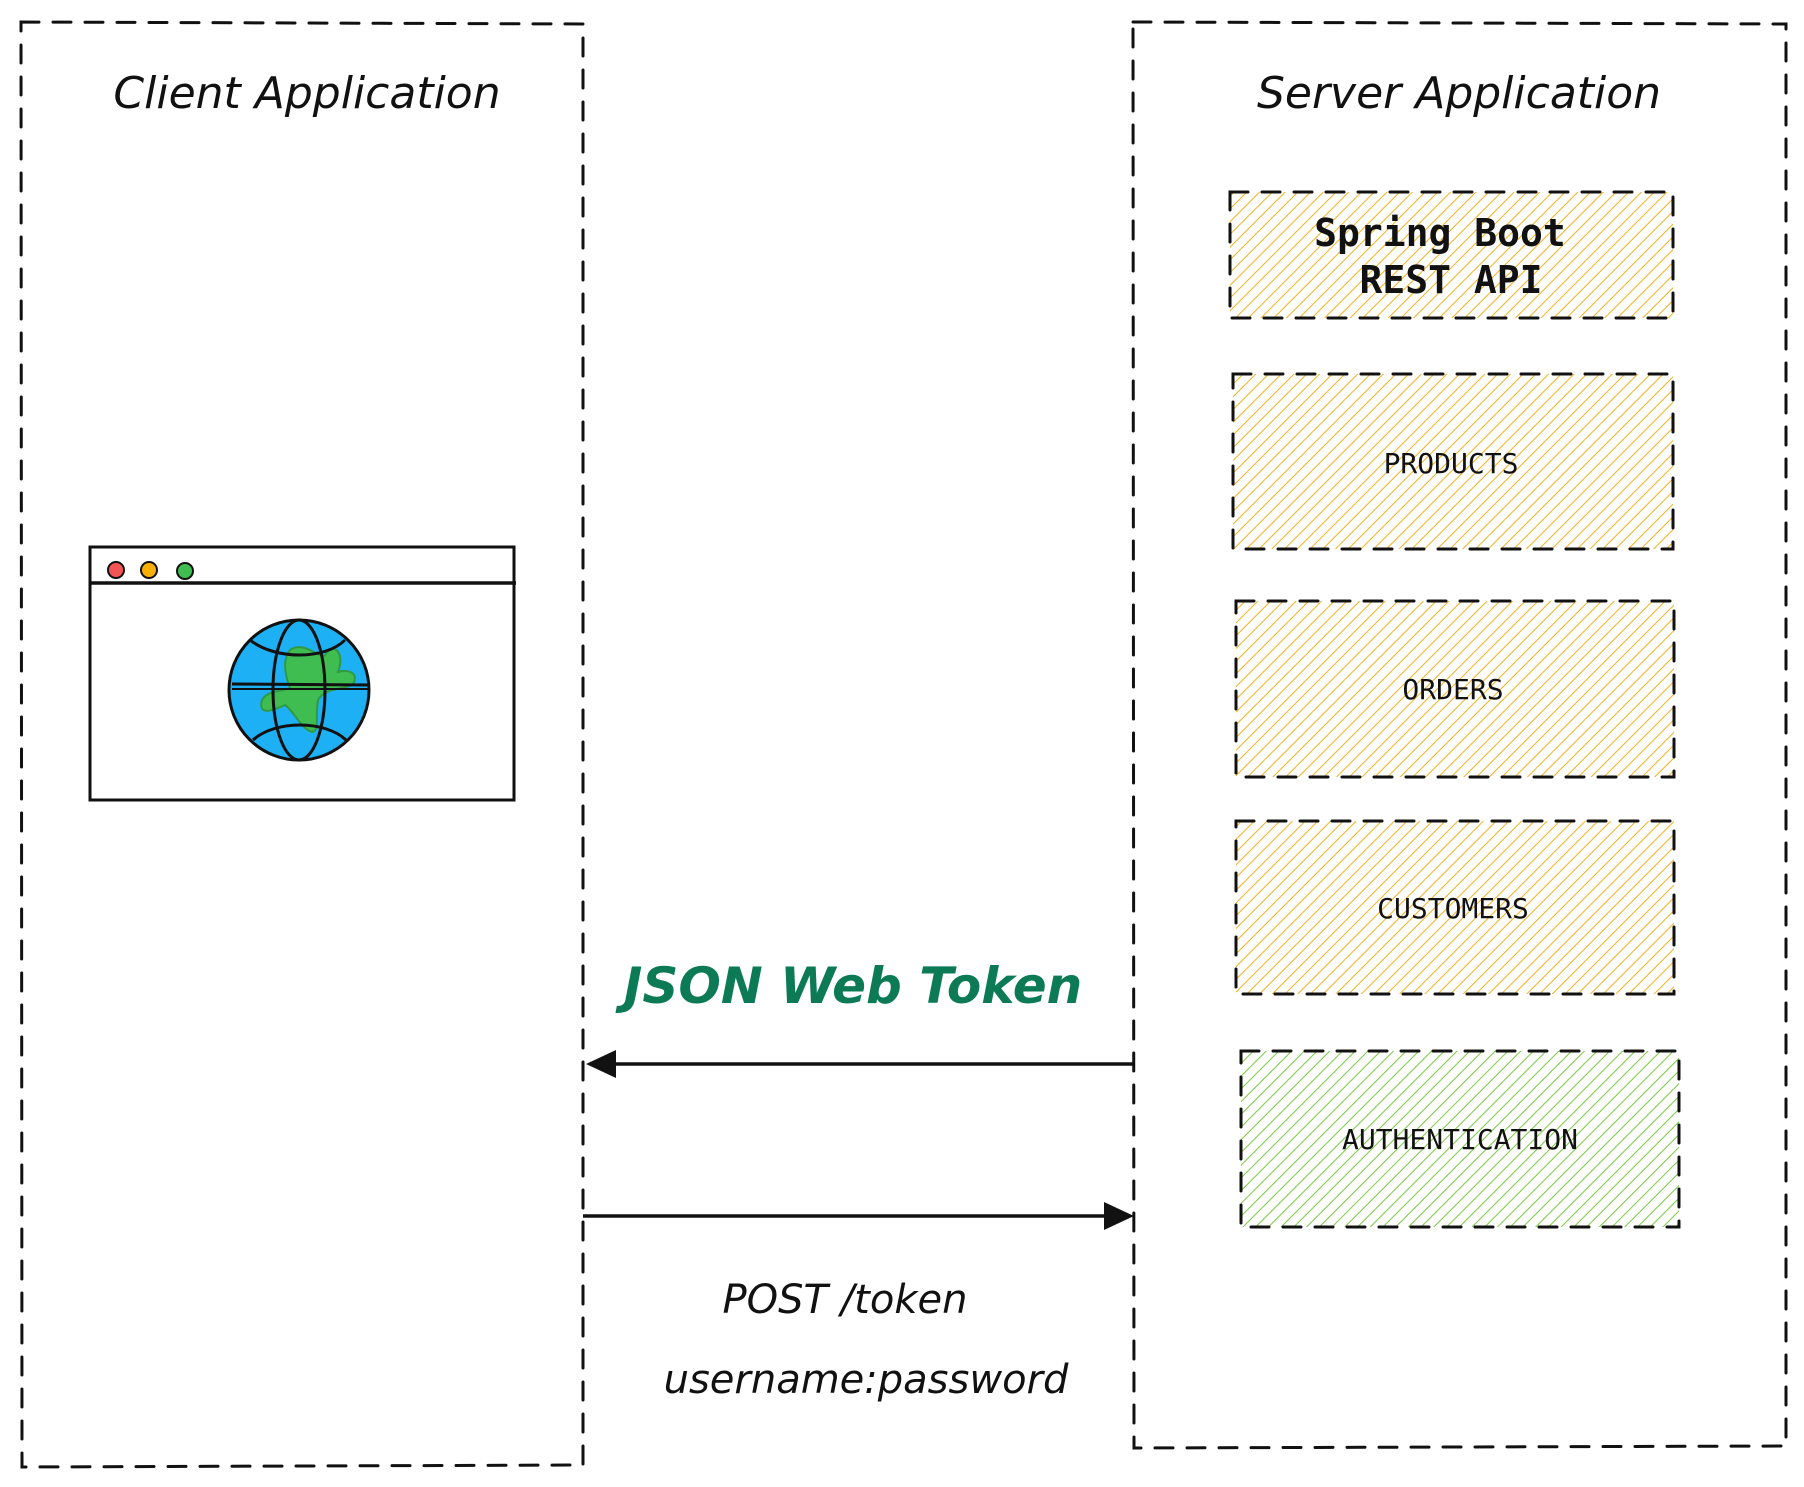  I want to click on module-label-line2: REST API, so click(1450, 280).